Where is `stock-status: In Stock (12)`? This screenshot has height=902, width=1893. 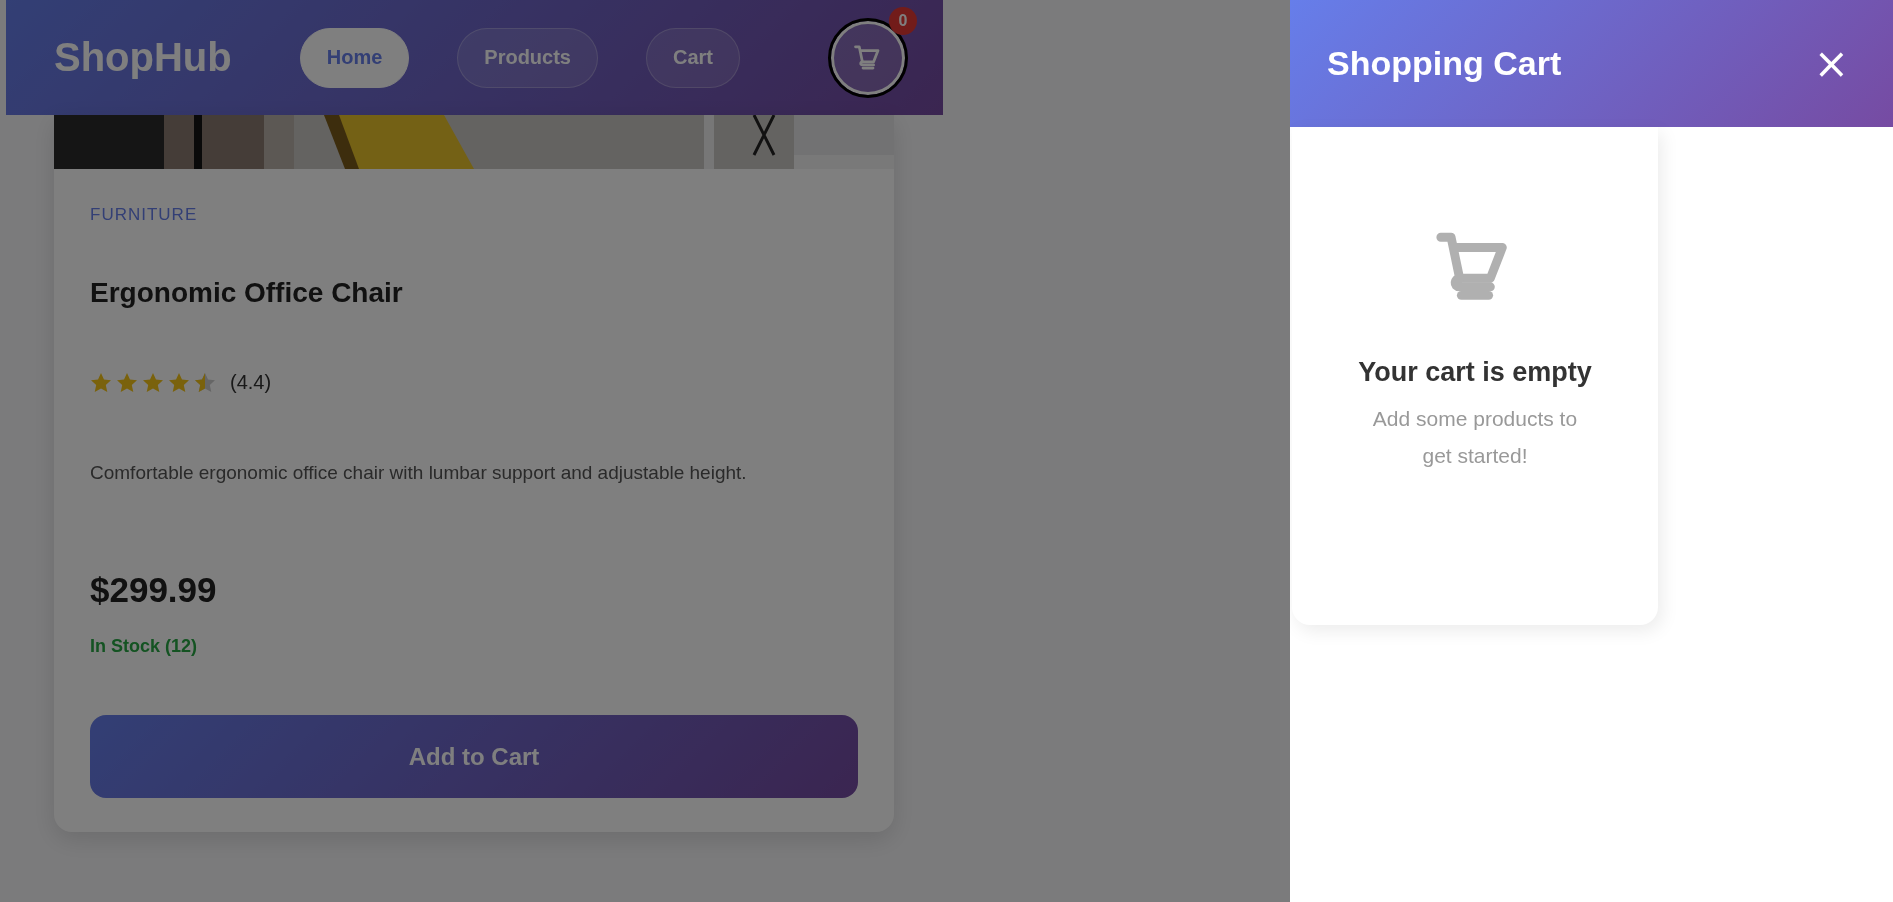 stock-status: In Stock (12) is located at coordinates (144, 646).